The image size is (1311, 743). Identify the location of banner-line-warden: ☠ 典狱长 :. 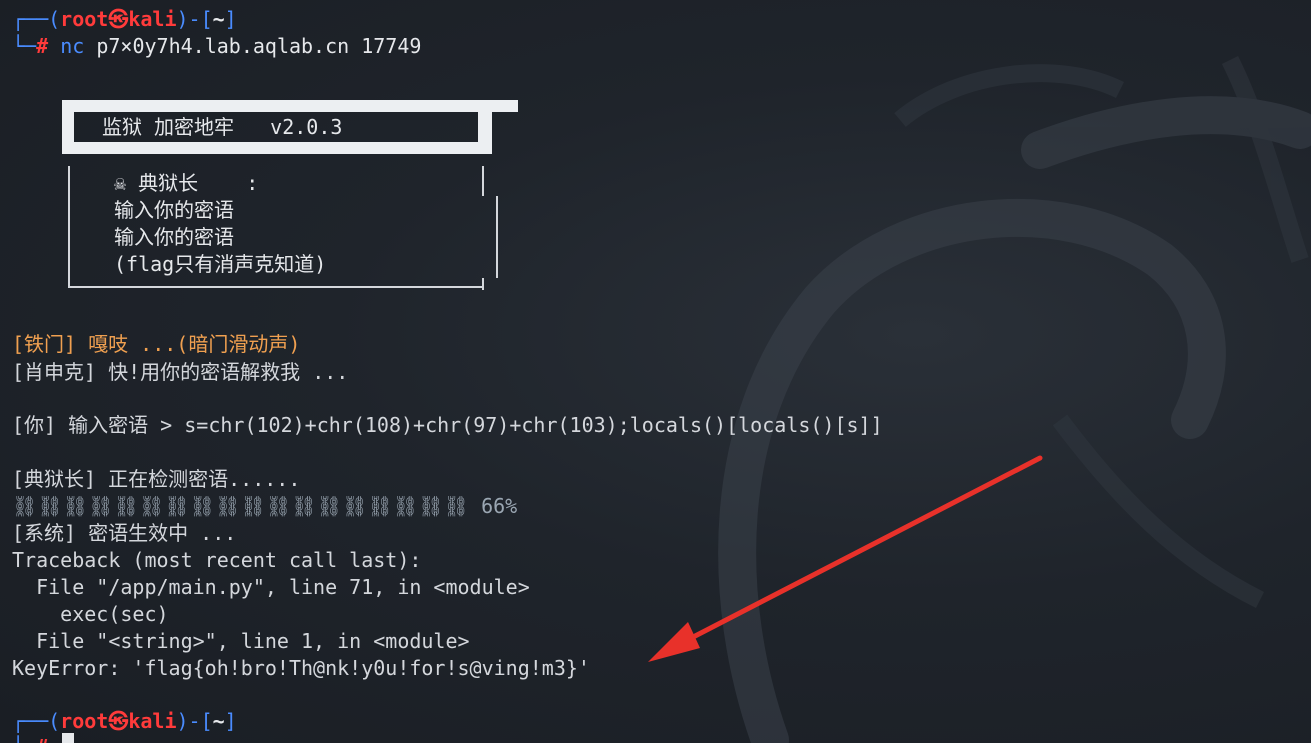
(186, 183).